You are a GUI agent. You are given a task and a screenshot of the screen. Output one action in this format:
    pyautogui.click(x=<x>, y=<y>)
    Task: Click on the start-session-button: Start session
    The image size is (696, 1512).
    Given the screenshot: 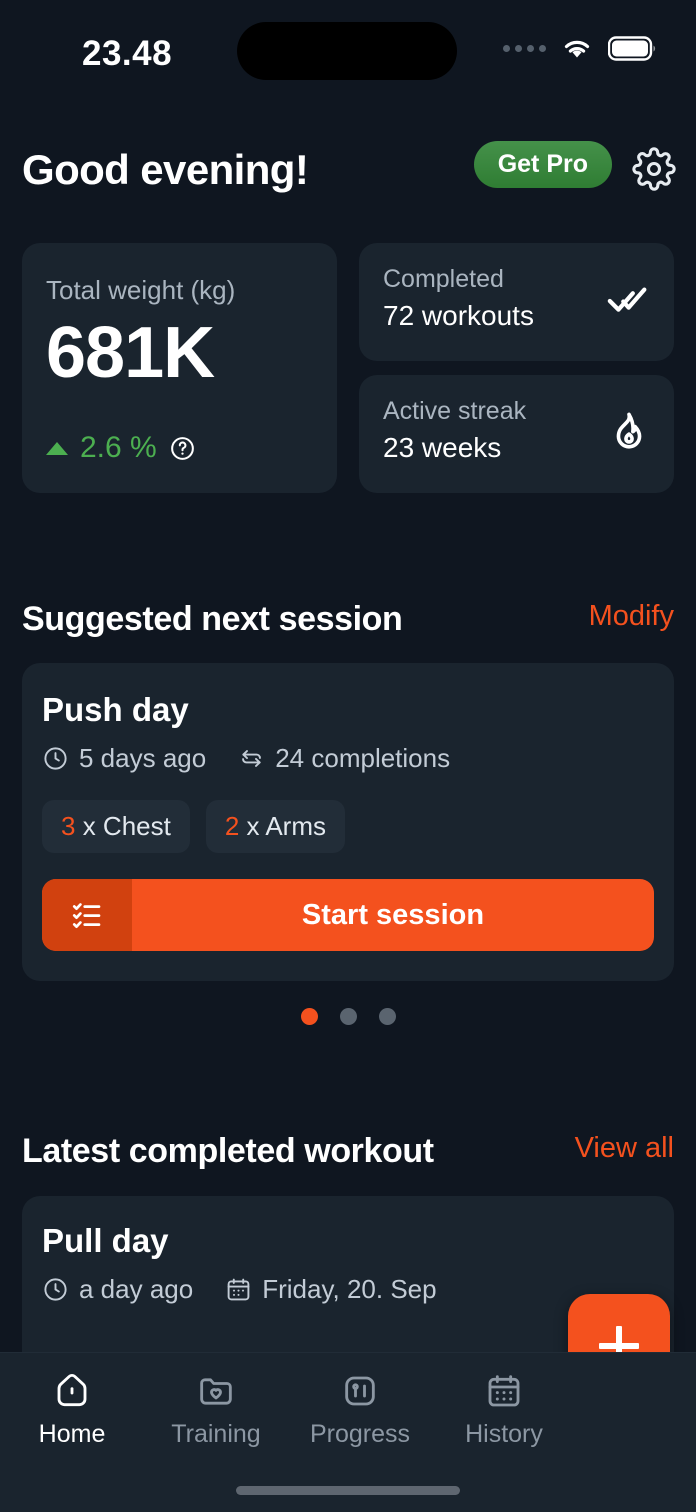 What is the action you would take?
    pyautogui.click(x=348, y=915)
    